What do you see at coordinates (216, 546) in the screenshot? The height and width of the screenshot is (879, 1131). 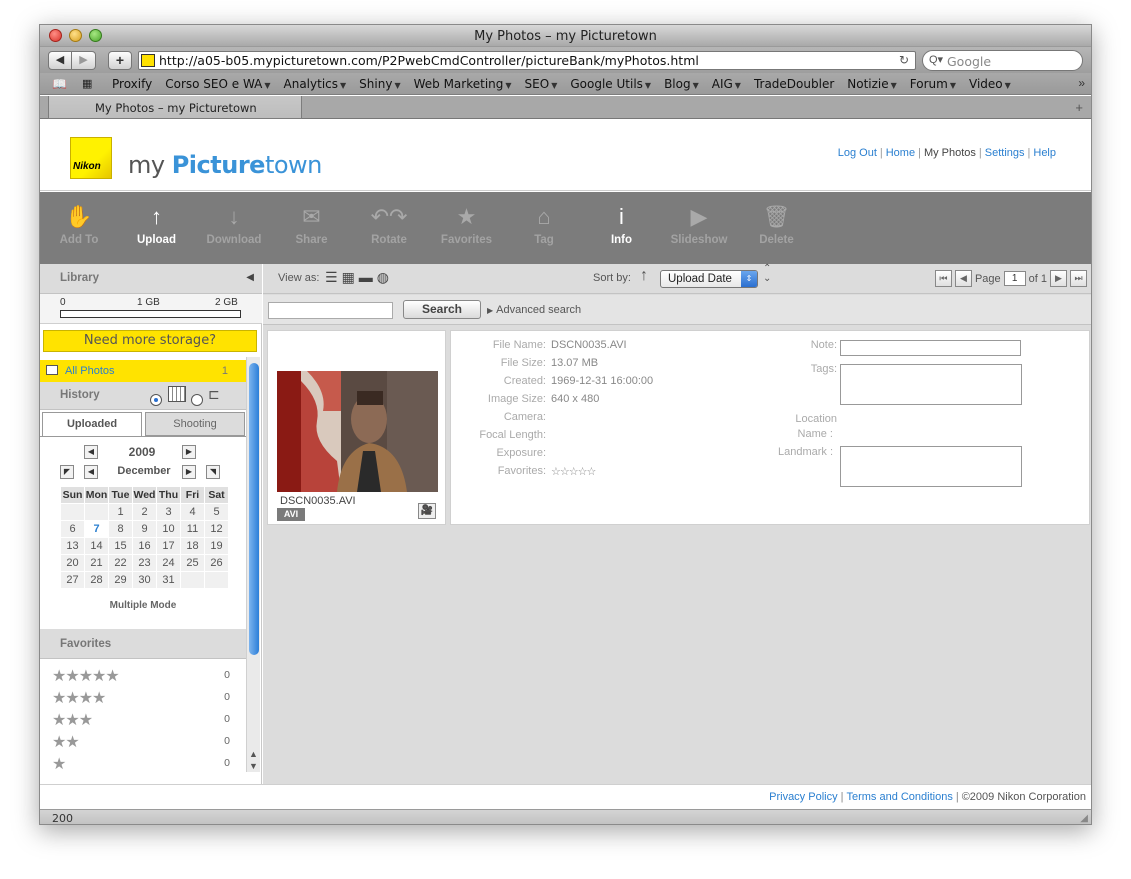 I see `calendar-day: 19` at bounding box center [216, 546].